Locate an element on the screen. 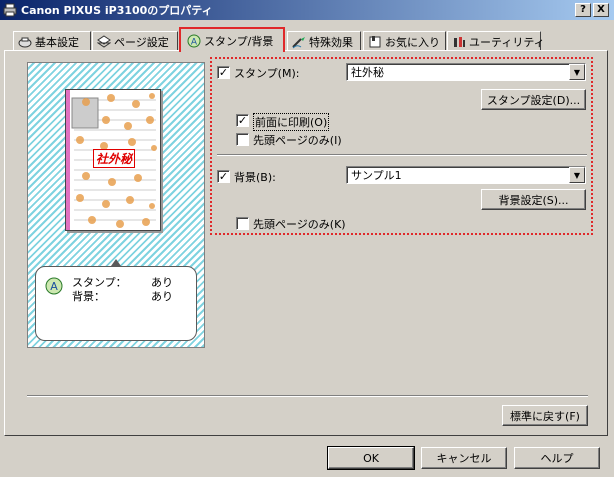 This screenshot has width=614, height=477. printer-icon is located at coordinates (10, 10).